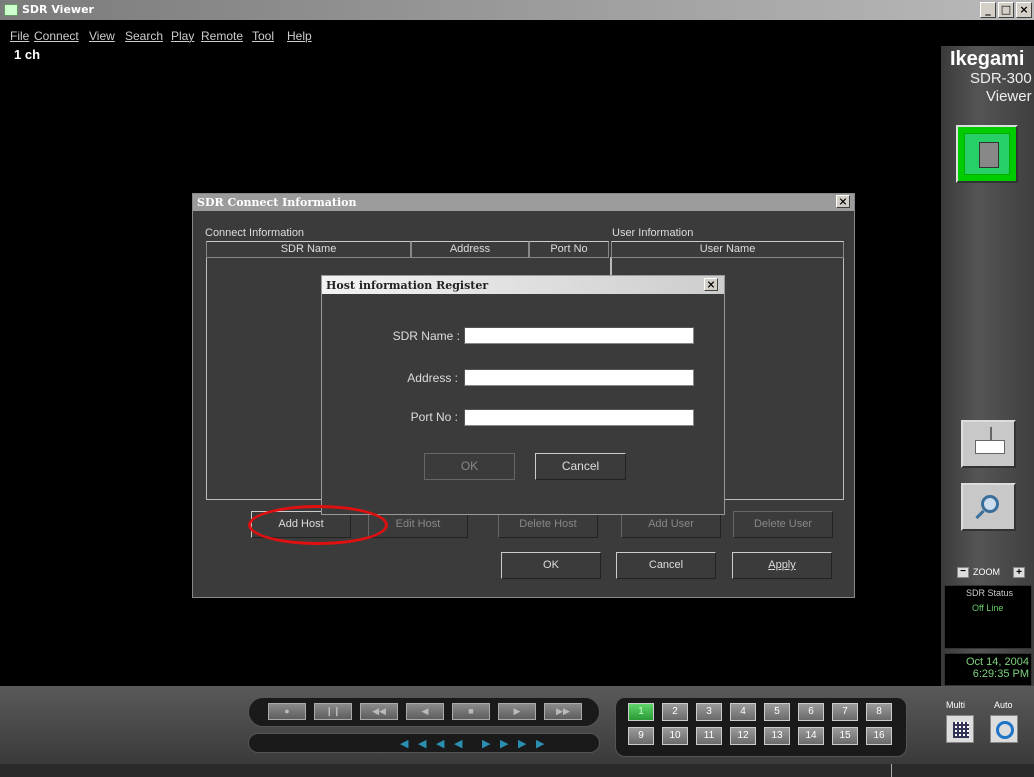 The height and width of the screenshot is (777, 1034). I want to click on status-value: Off Line, so click(988, 608).